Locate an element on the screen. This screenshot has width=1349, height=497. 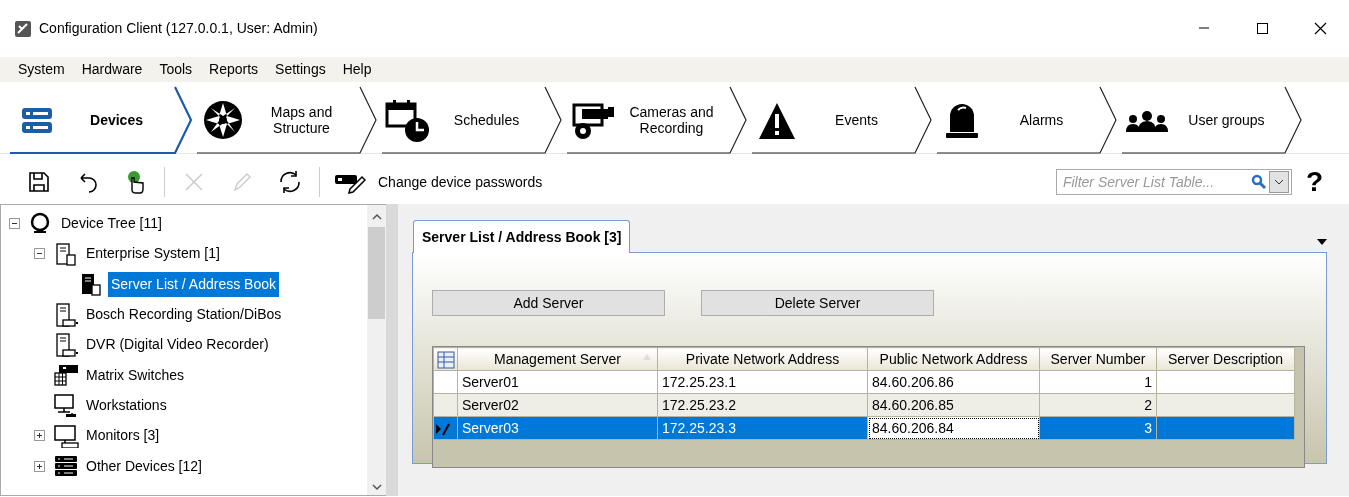
row-header is located at coordinates (445, 428).